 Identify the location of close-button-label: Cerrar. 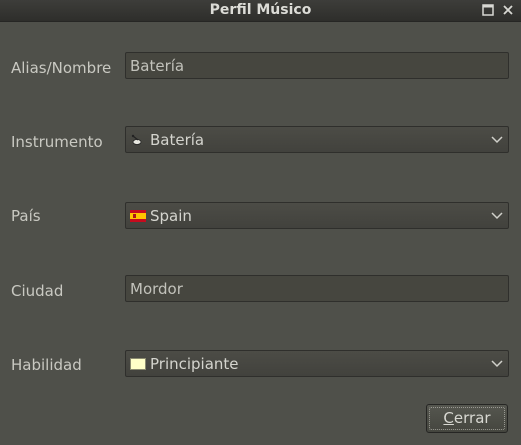
(467, 418).